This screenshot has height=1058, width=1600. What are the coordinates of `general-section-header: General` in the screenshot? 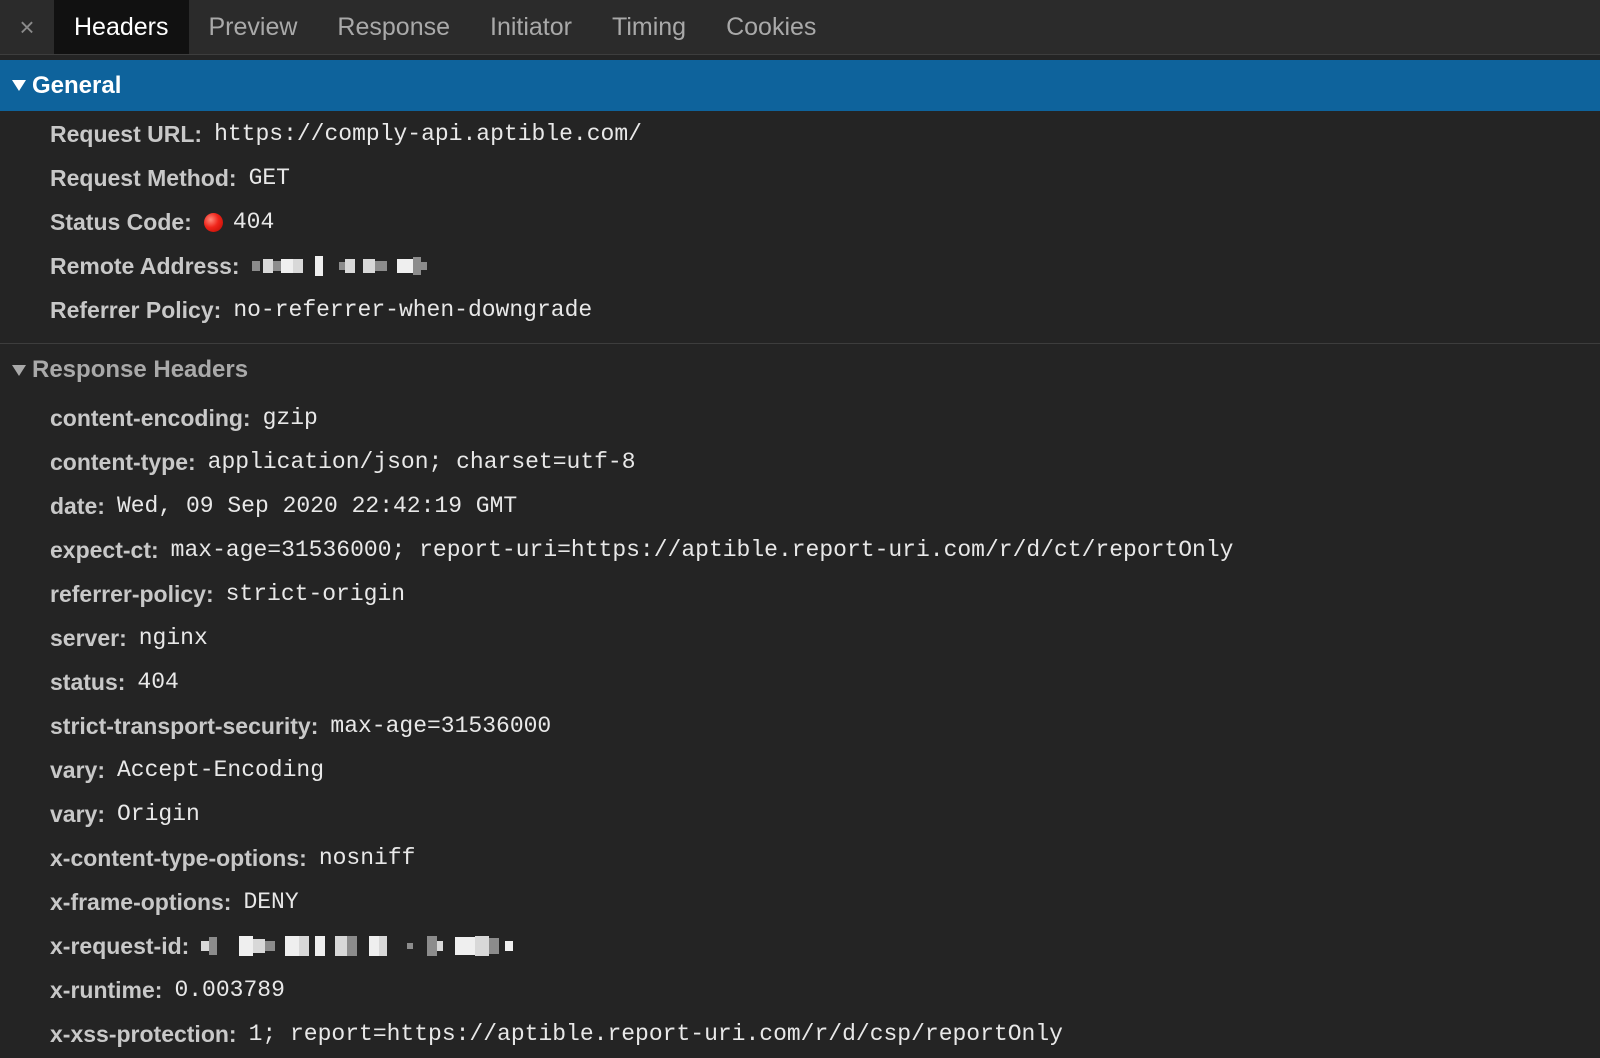 It's located at (800, 85).